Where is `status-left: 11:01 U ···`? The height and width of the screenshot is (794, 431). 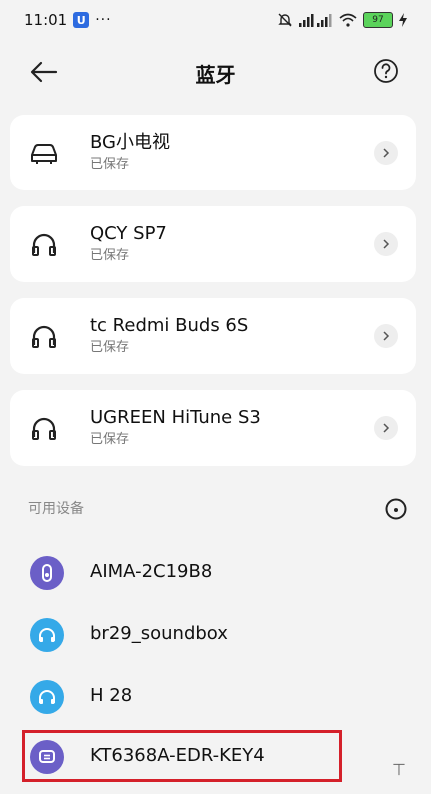 status-left: 11:01 U ··· is located at coordinates (68, 20).